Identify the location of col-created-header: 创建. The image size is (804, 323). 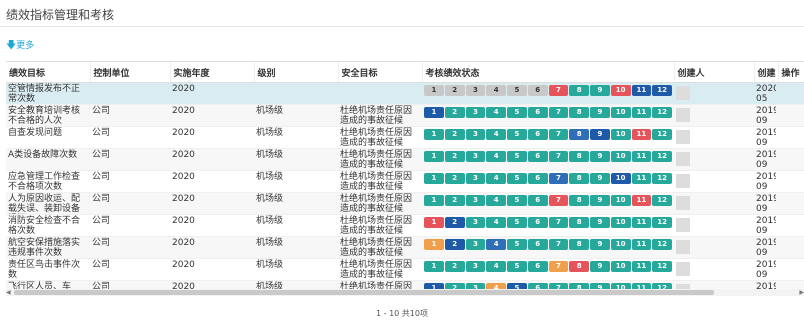
(766, 72).